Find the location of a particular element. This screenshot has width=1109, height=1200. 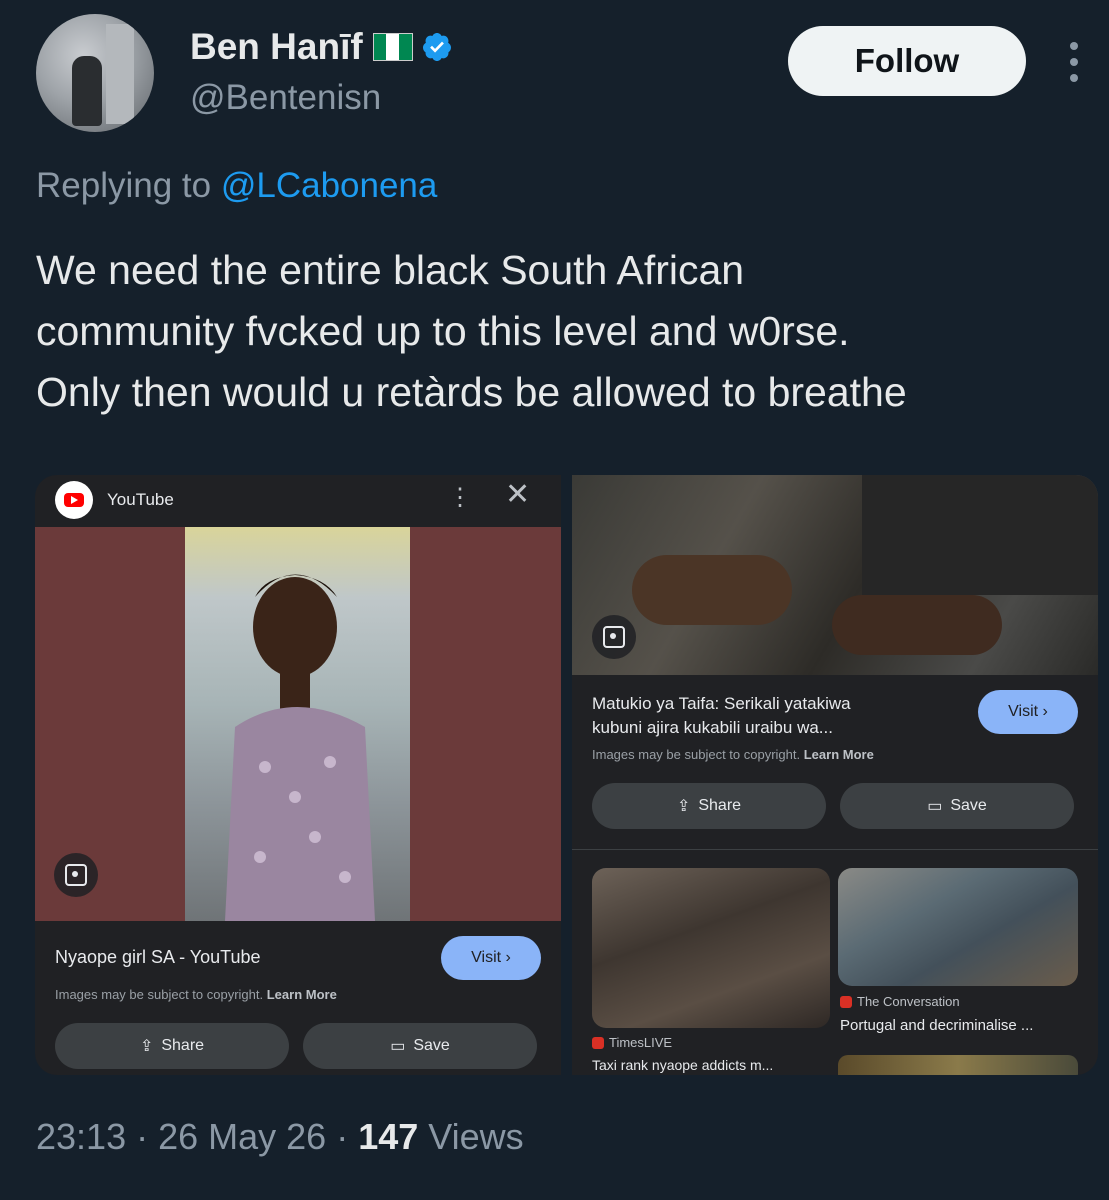

avatar is located at coordinates (95, 73).